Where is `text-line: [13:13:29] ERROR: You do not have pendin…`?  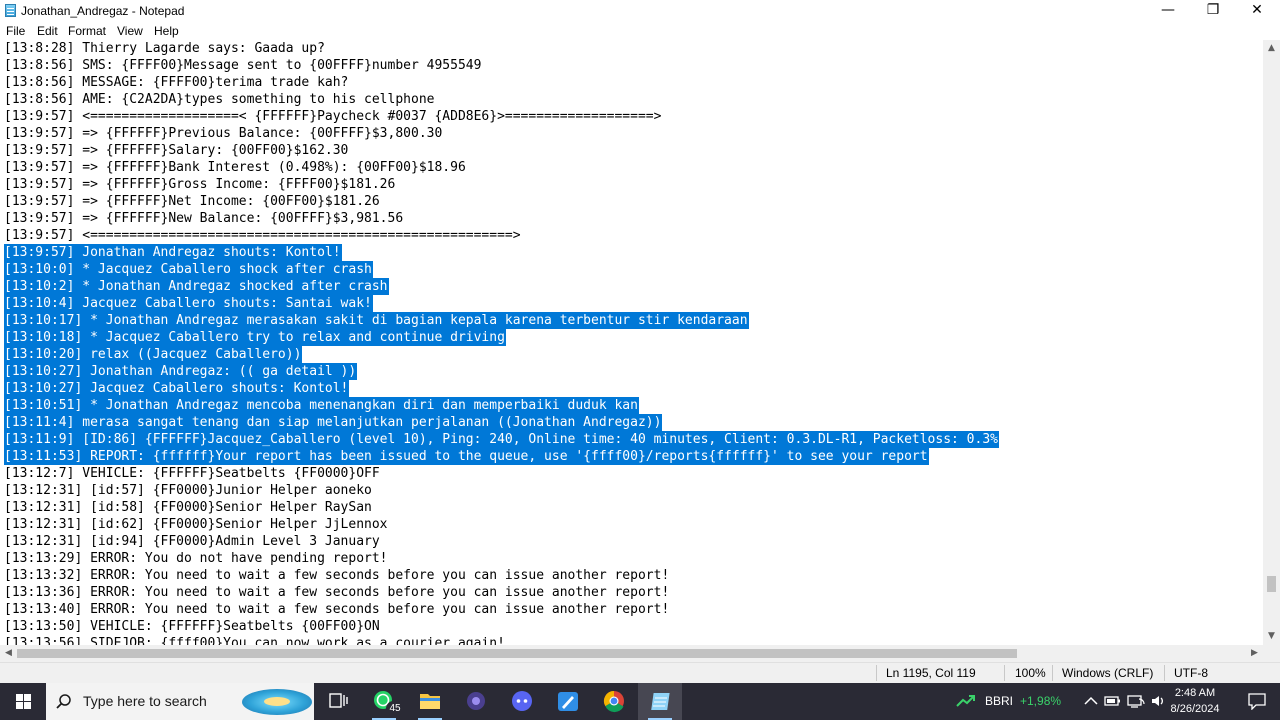
text-line: [13:13:29] ERROR: You do not have pendin… is located at coordinates (196, 558).